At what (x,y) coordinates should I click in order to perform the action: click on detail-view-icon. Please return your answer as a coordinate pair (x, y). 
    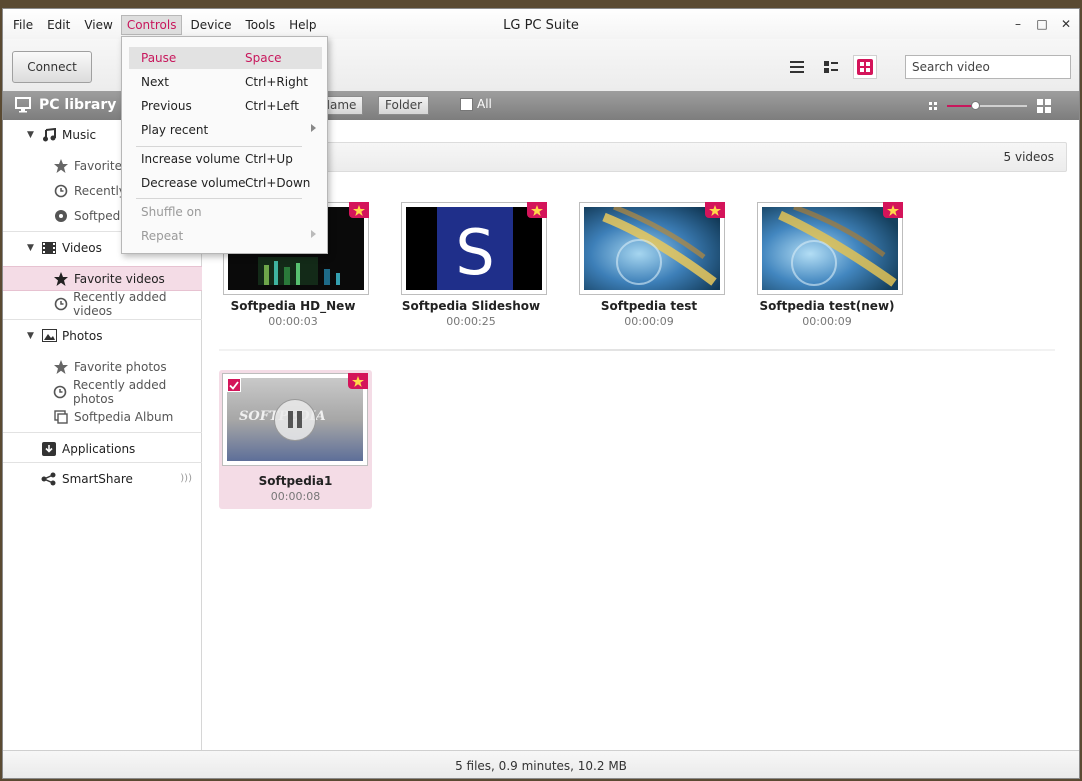
    Looking at the image, I should click on (831, 67).